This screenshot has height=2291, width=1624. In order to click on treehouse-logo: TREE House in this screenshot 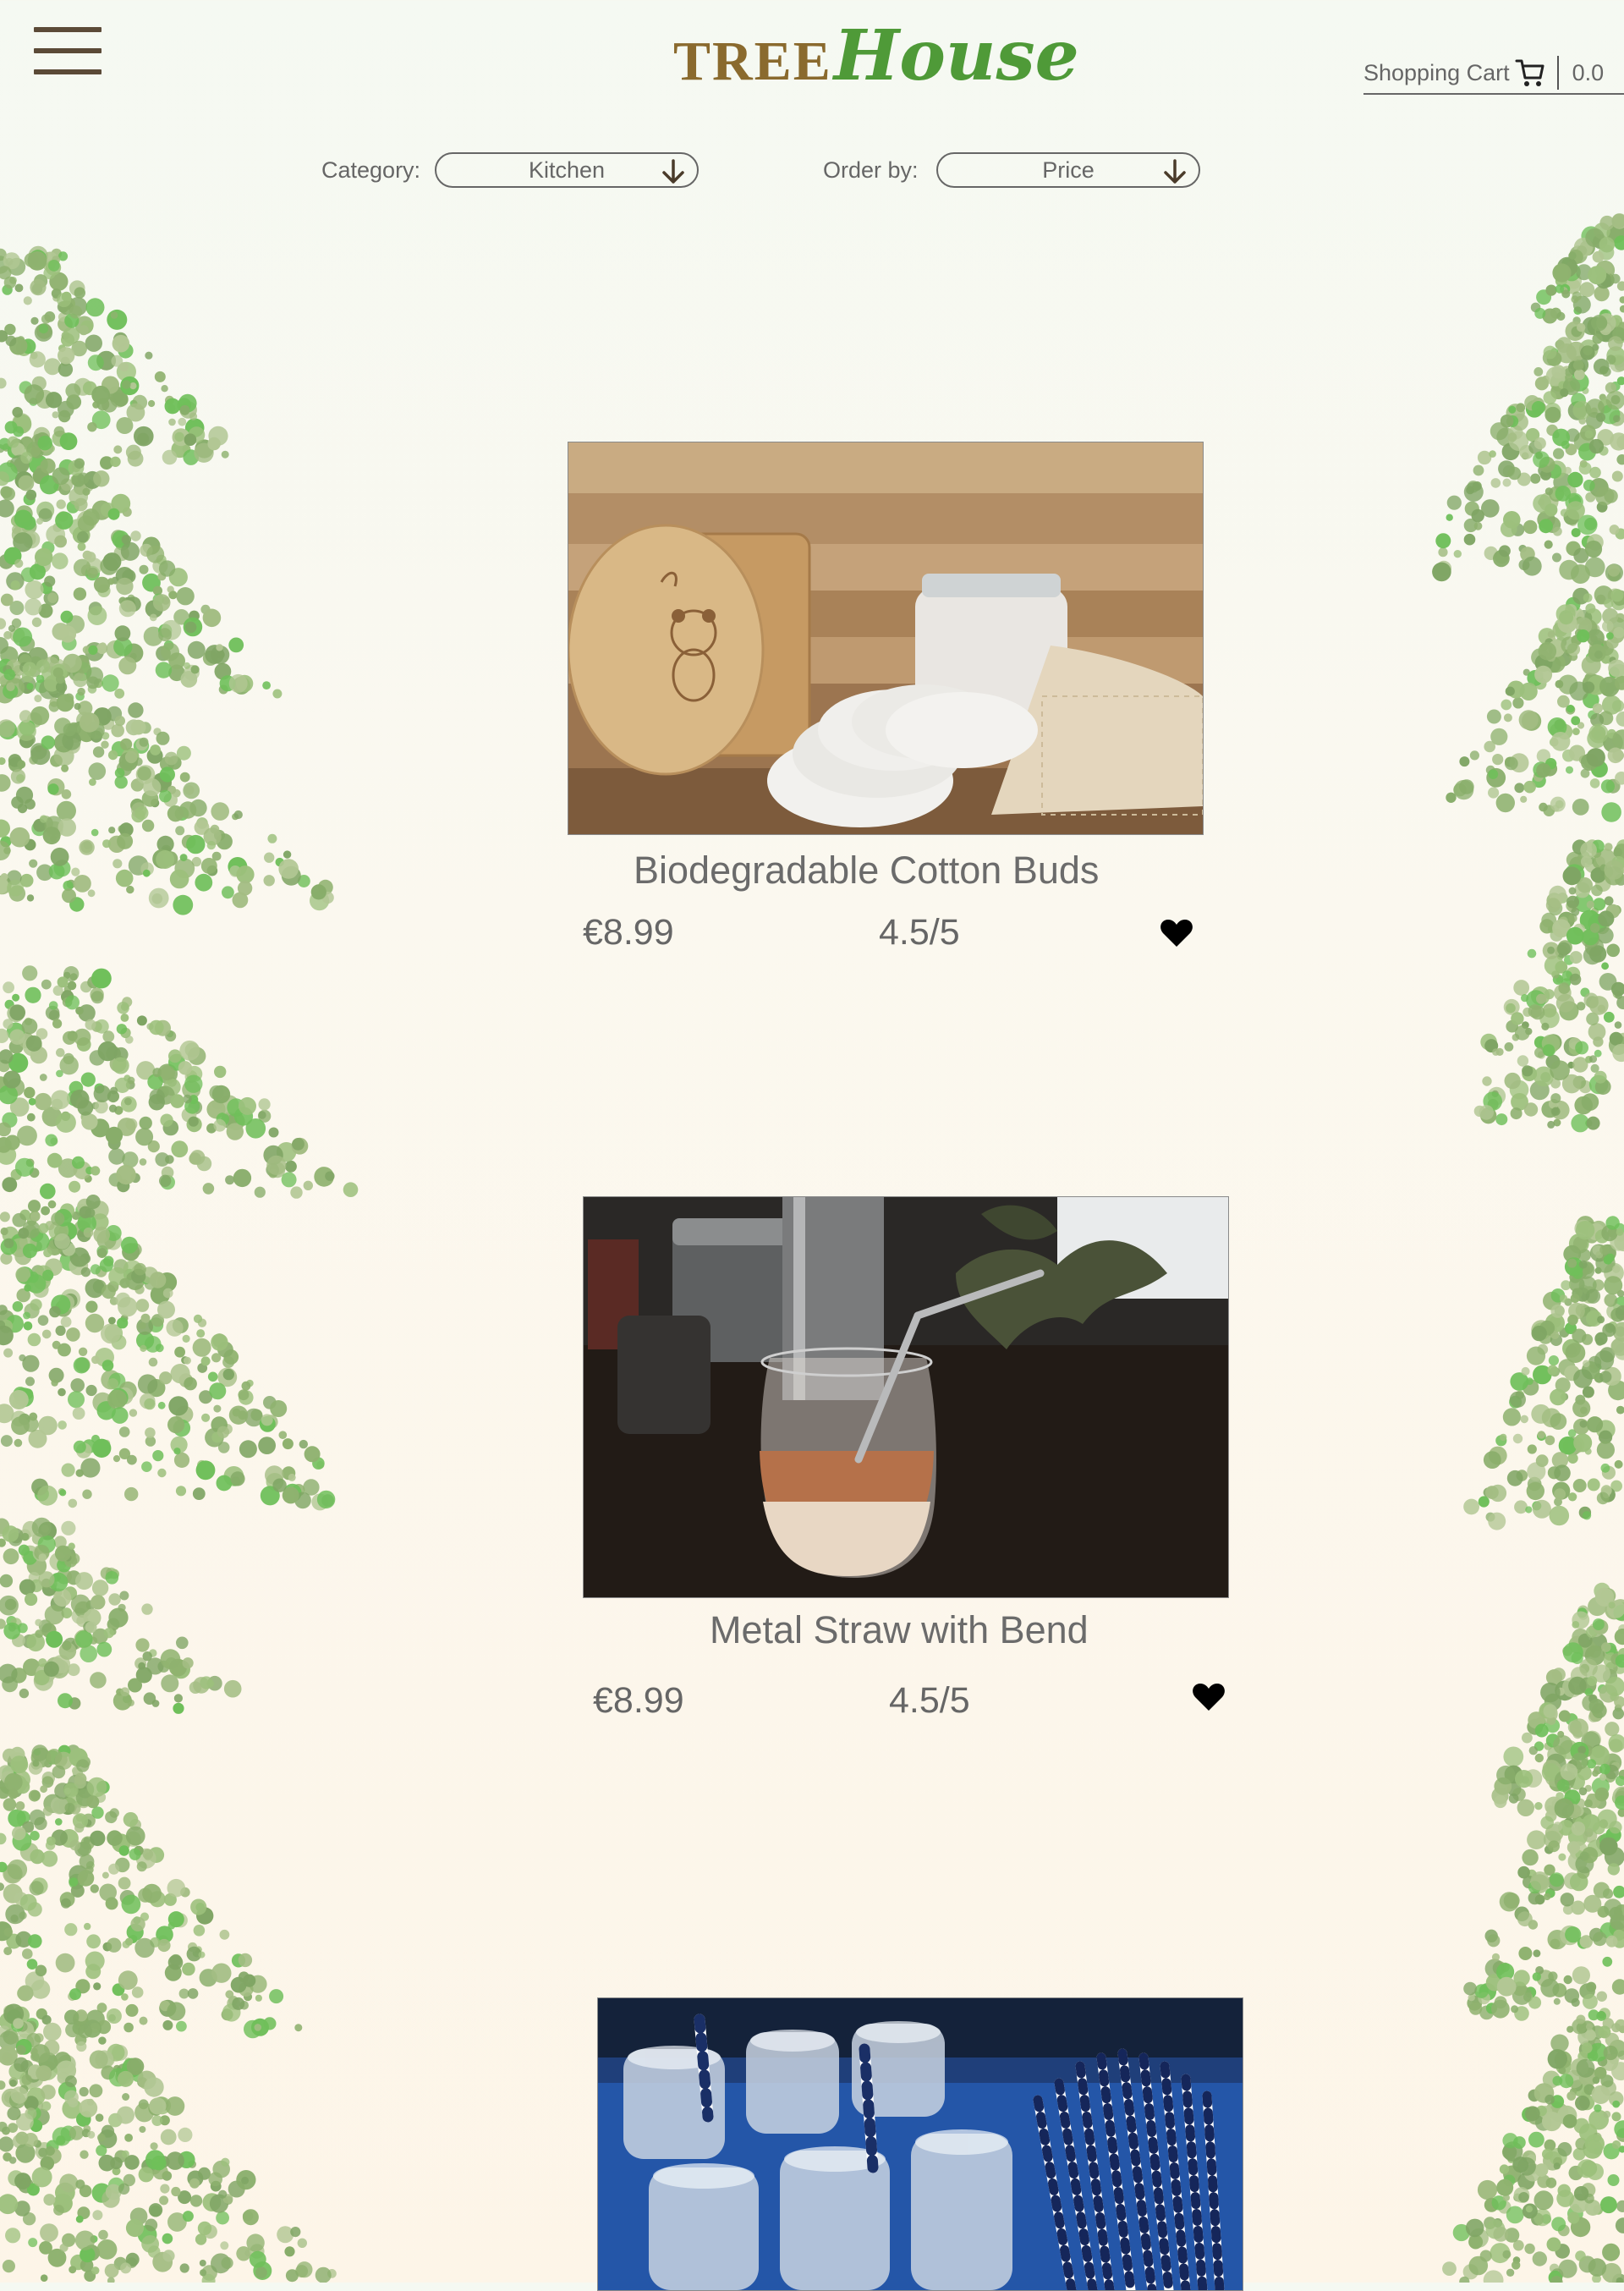, I will do `click(876, 53)`.